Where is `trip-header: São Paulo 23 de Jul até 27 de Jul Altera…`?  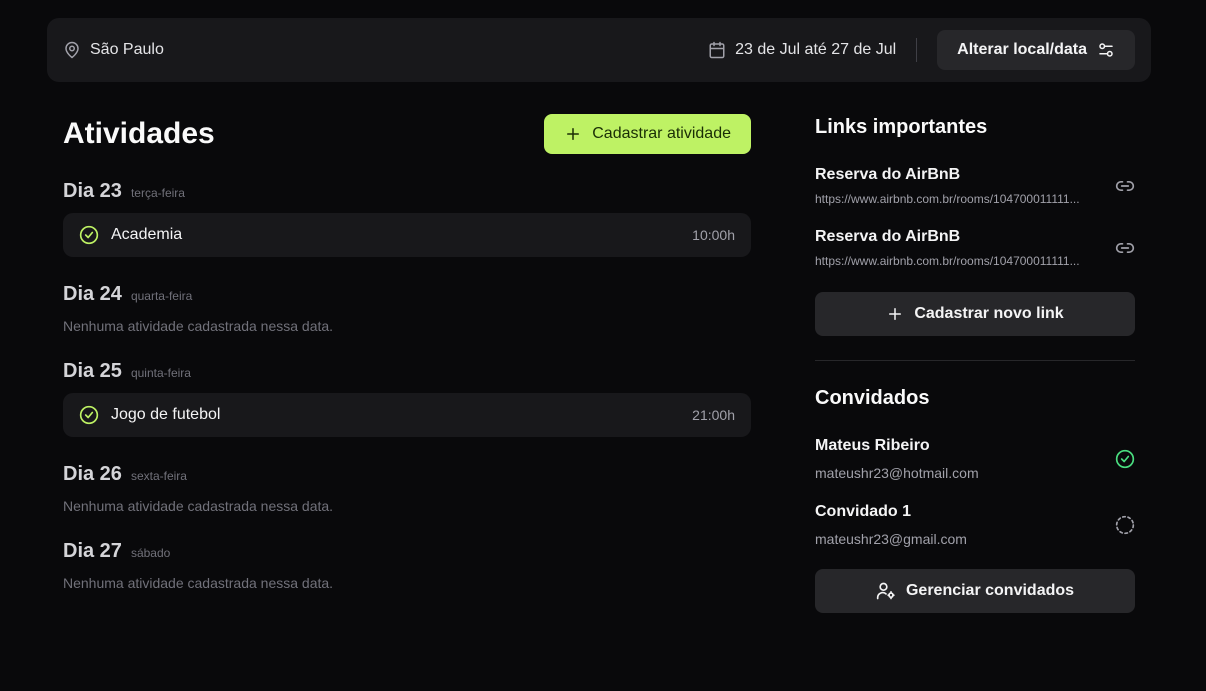
trip-header: São Paulo 23 de Jul até 27 de Jul Altera… is located at coordinates (599, 50).